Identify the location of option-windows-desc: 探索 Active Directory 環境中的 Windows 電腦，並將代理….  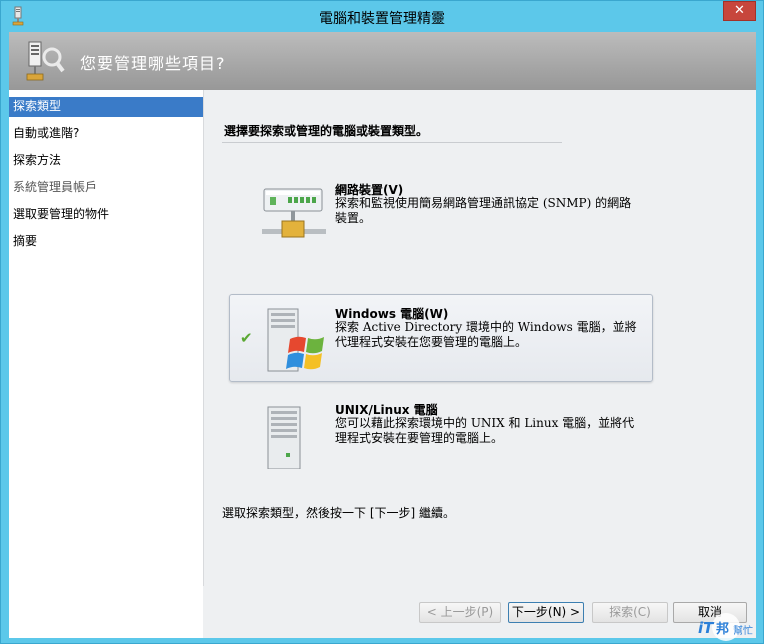
(486, 334).